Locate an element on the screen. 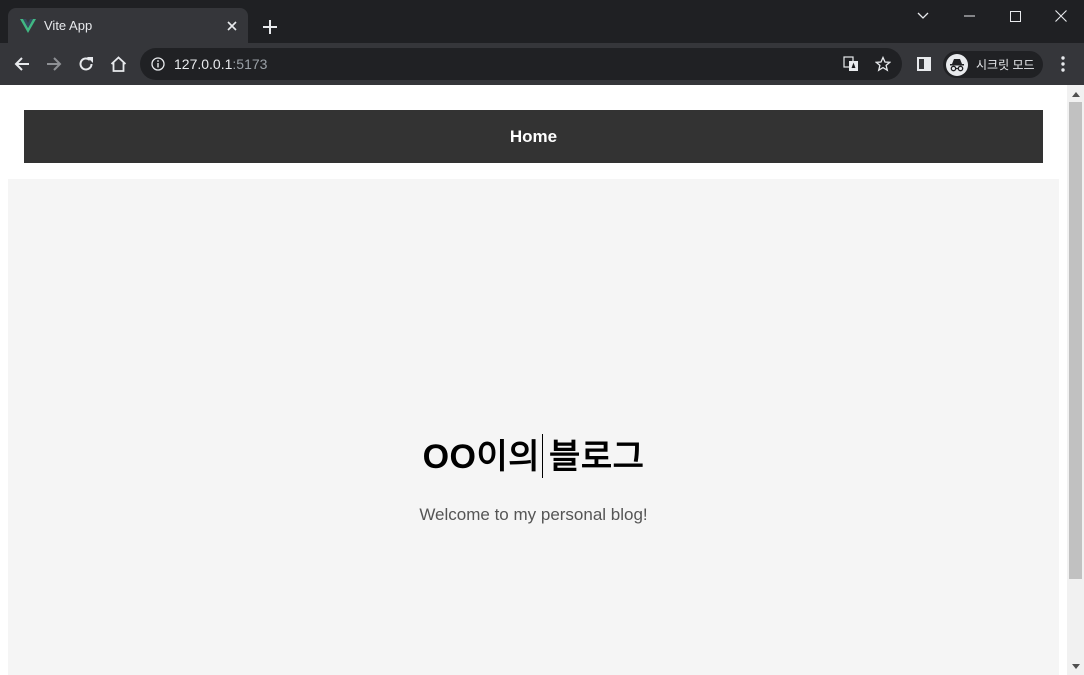  tab-search-chevron-icon is located at coordinates (923, 16).